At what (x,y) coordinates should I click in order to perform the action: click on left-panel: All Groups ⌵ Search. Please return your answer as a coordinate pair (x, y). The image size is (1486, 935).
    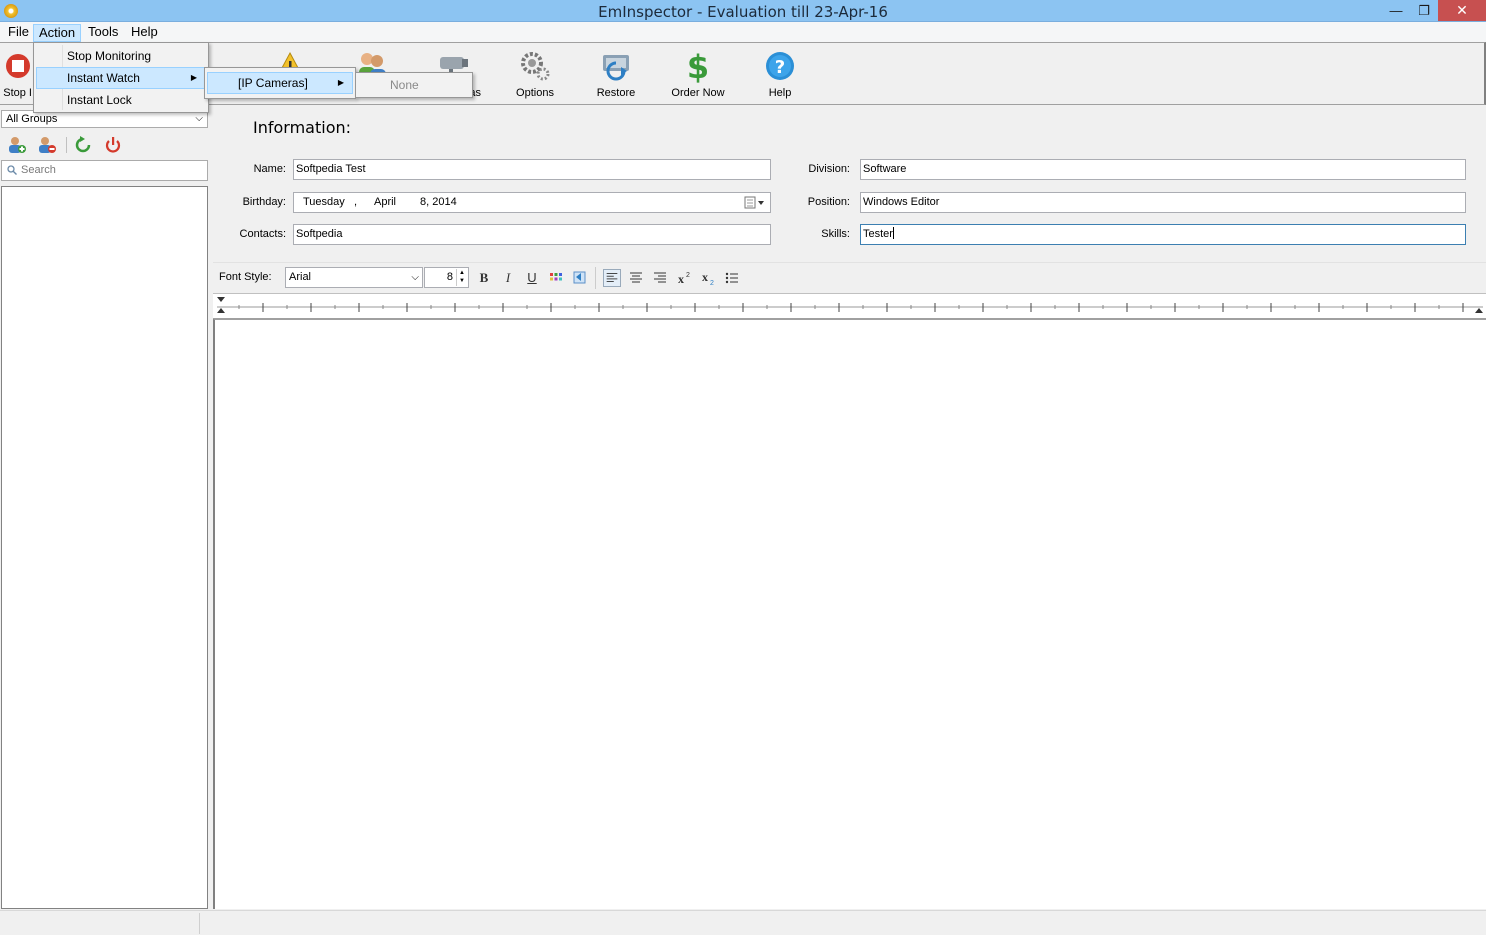
    Looking at the image, I should click on (105, 509).